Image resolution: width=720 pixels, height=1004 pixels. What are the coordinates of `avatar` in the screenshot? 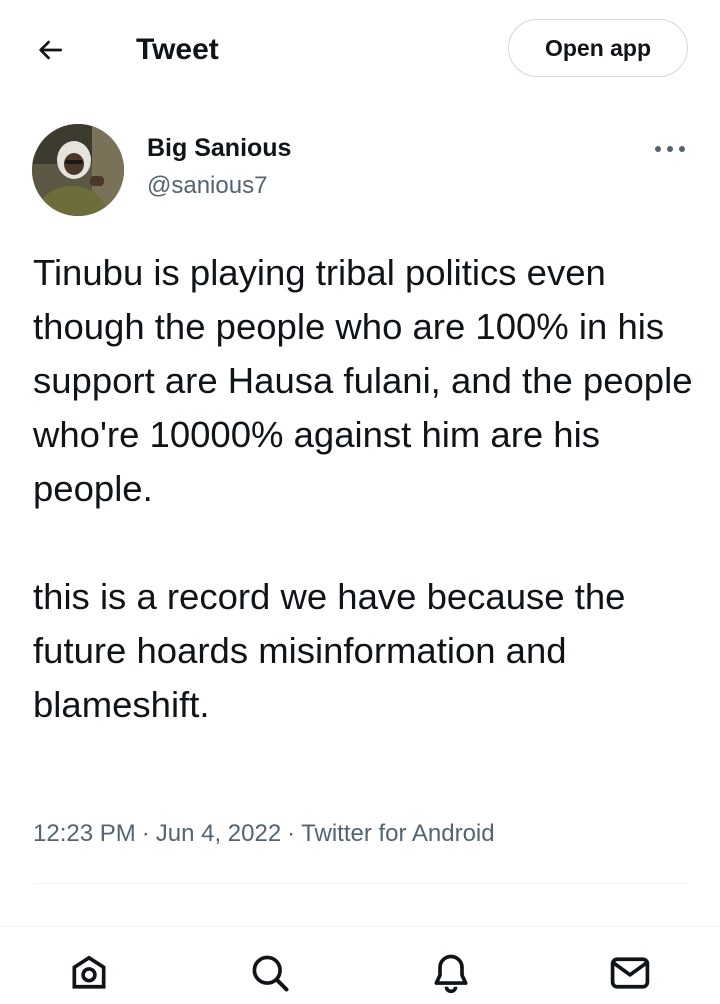 It's located at (78, 170).